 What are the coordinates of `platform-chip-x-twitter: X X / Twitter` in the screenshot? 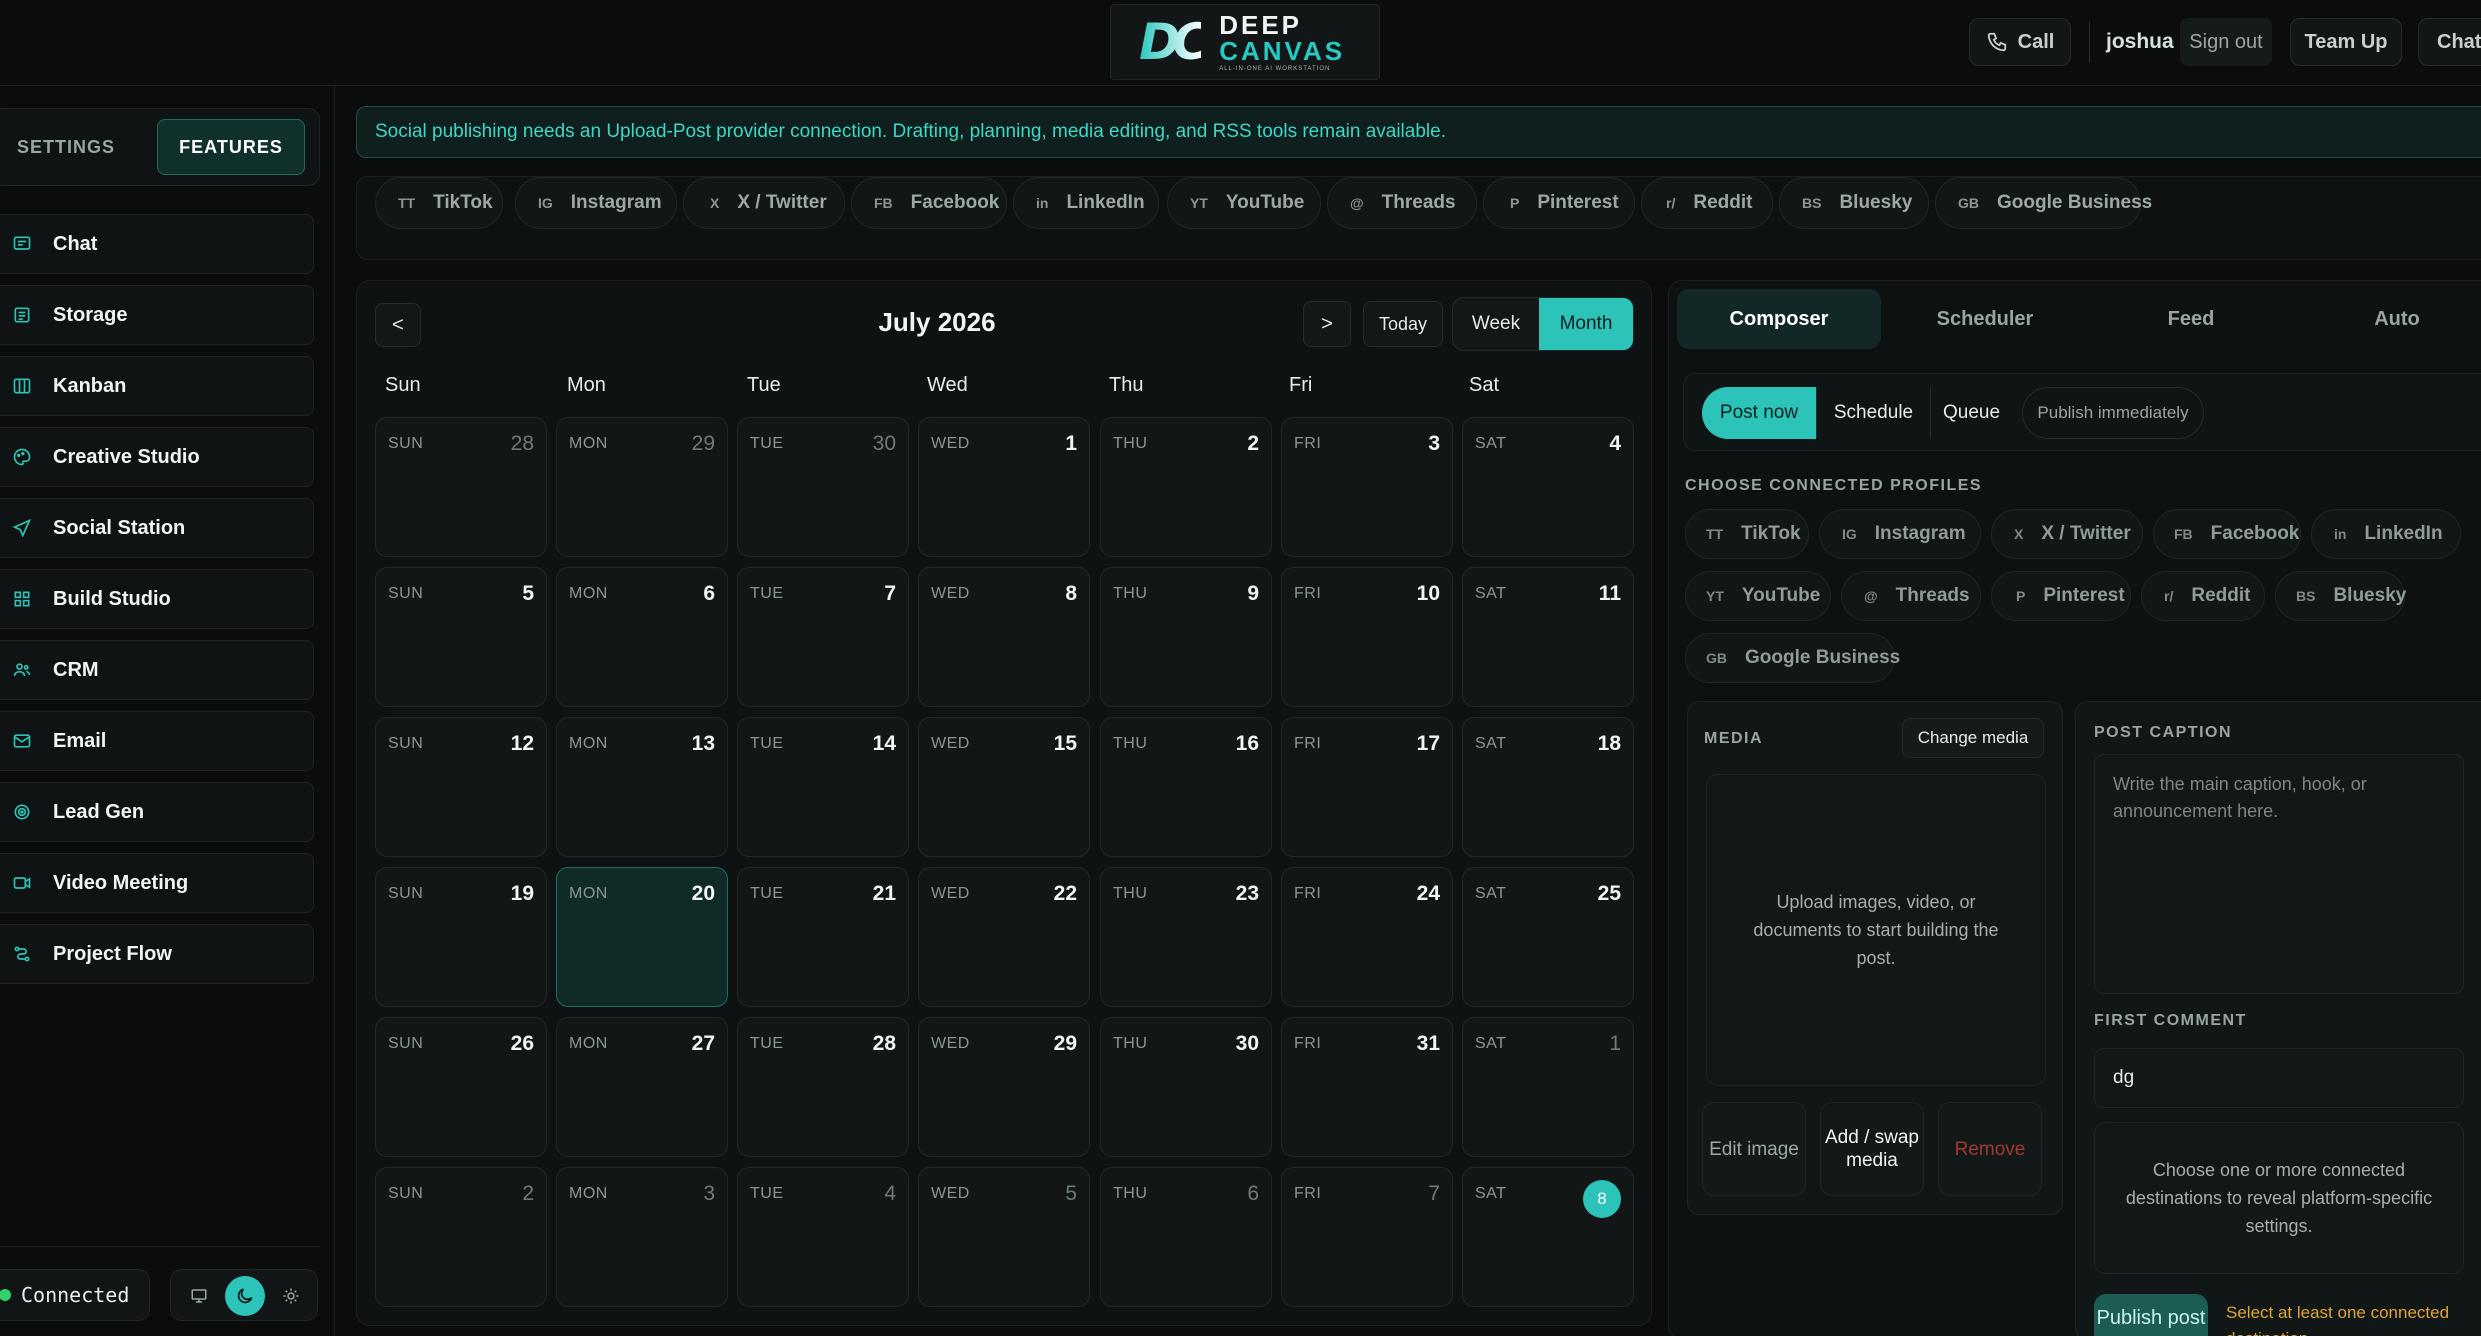 It's located at (764, 203).